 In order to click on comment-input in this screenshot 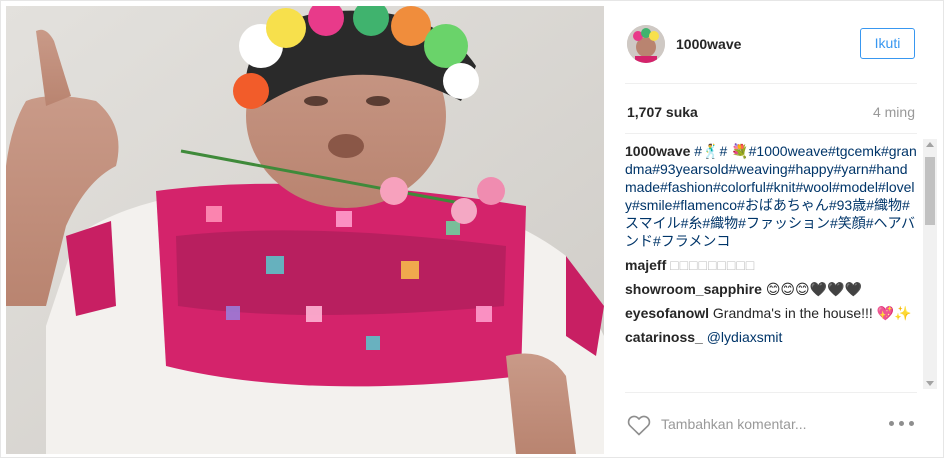, I will do `click(766, 424)`.